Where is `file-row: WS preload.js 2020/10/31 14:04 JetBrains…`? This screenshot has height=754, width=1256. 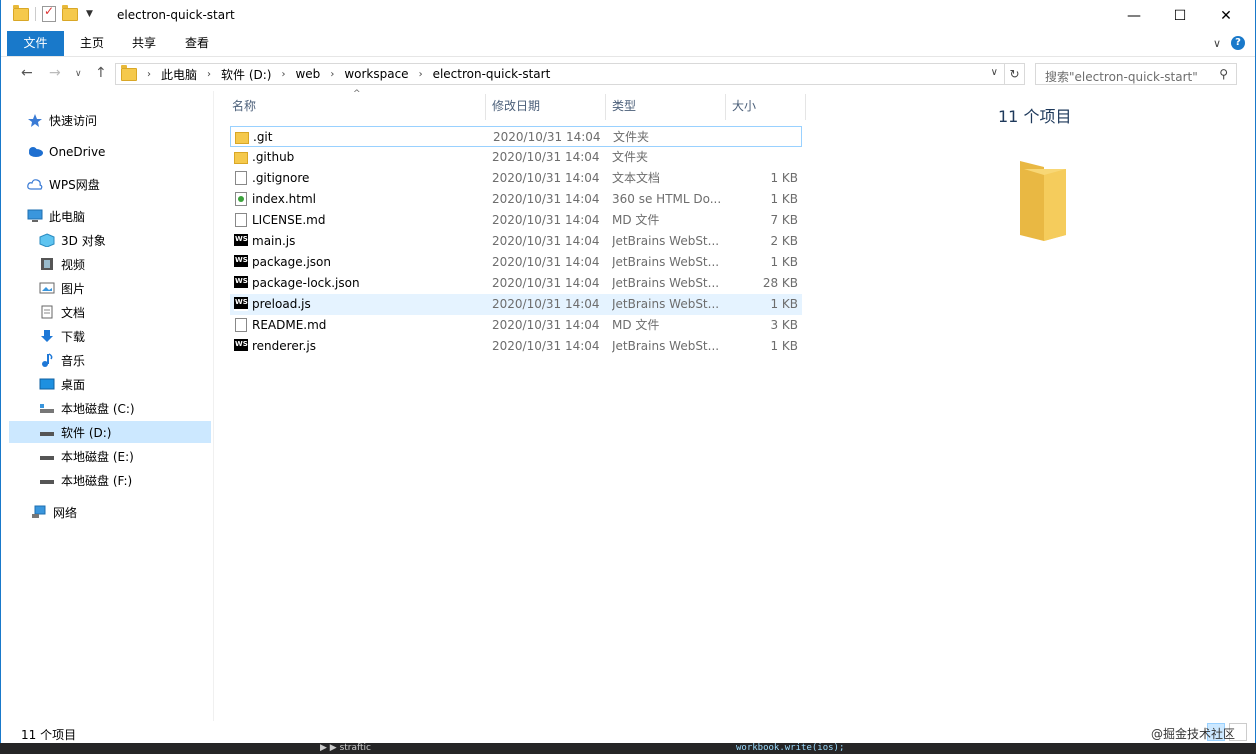
file-row: WS preload.js 2020/10/31 14:04 JetBrains… is located at coordinates (516, 304).